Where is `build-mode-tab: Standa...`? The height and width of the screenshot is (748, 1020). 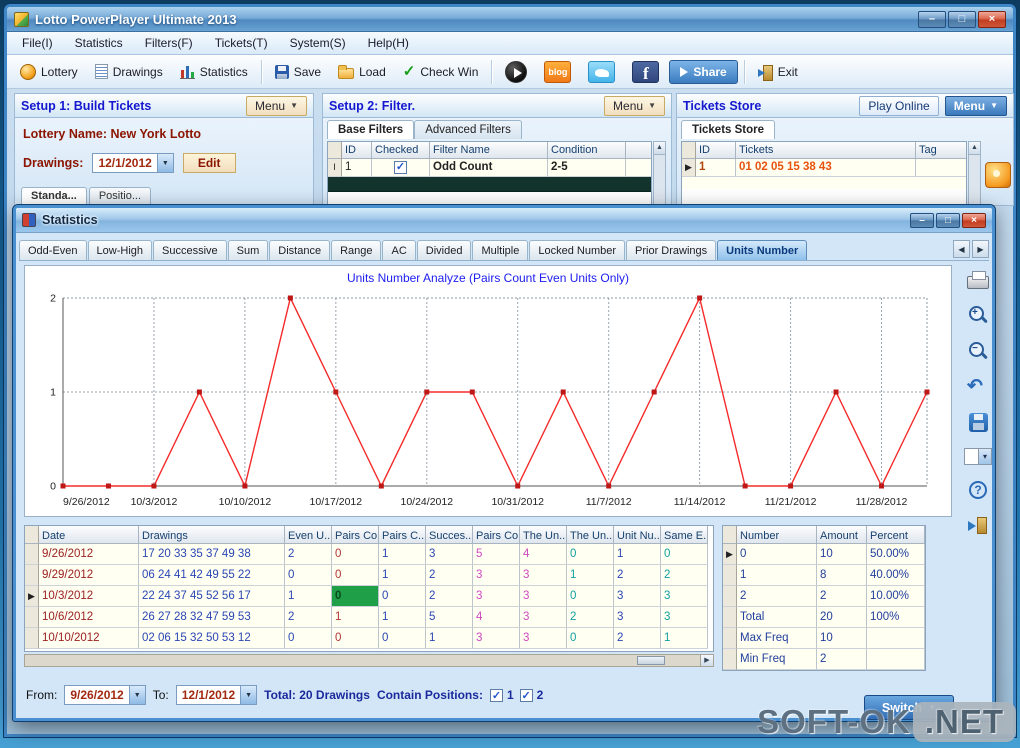 build-mode-tab: Standa... is located at coordinates (54, 195).